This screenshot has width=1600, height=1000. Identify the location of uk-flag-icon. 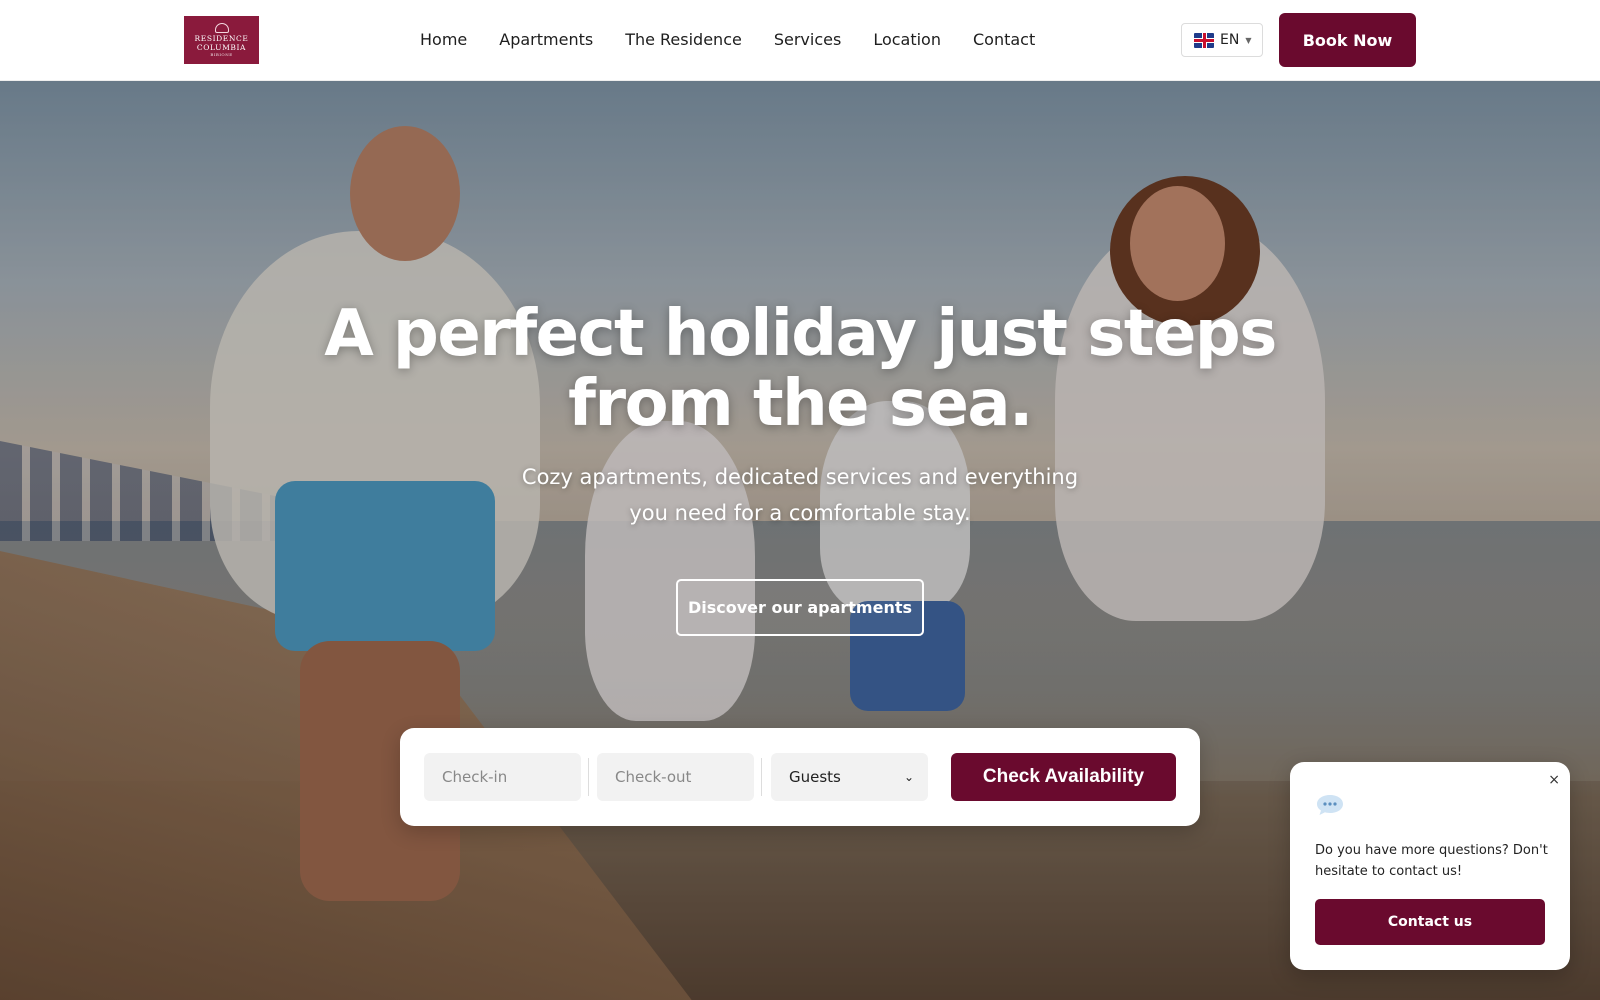
(1204, 40).